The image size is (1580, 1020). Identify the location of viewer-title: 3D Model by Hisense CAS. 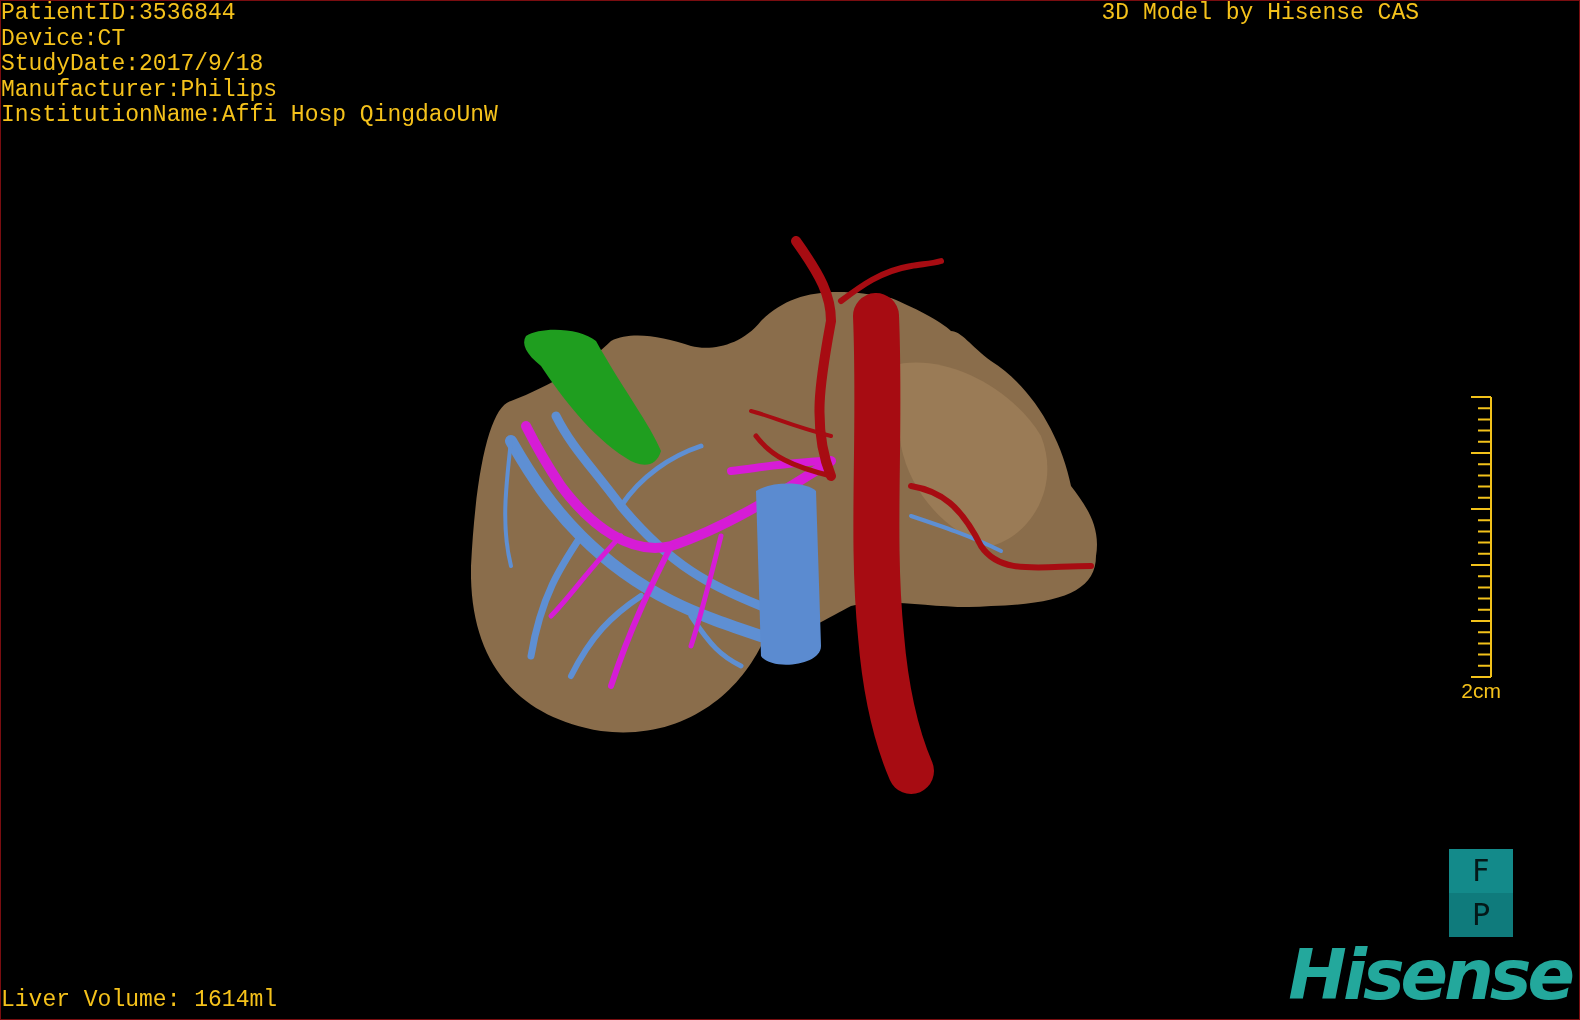
(1260, 14).